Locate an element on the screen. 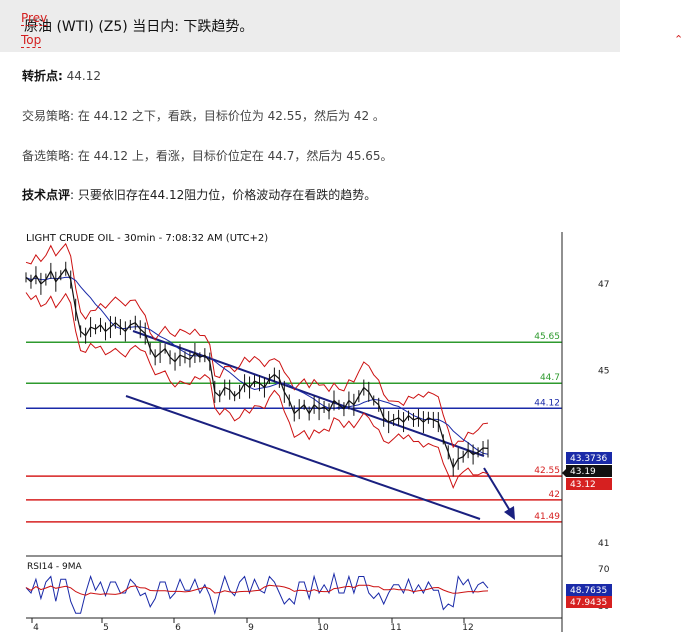  x-tick-11: 11 is located at coordinates (395, 628).